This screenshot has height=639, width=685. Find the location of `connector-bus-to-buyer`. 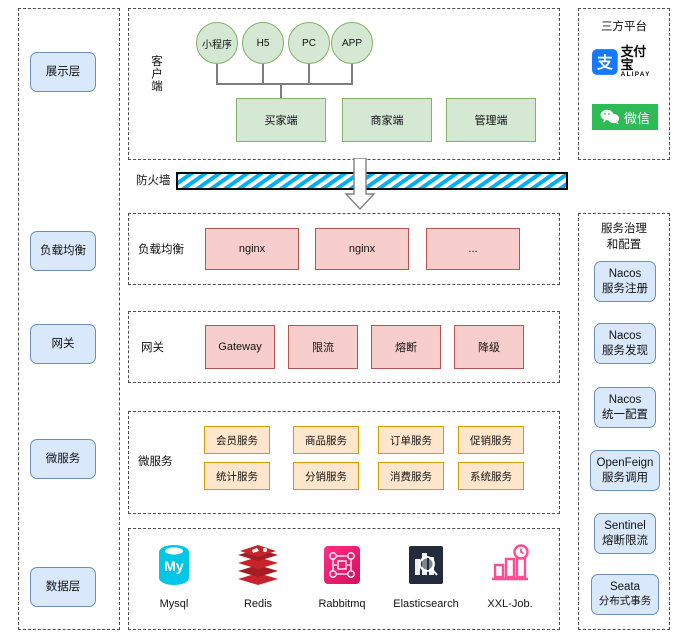

connector-bus-to-buyer is located at coordinates (281, 90).